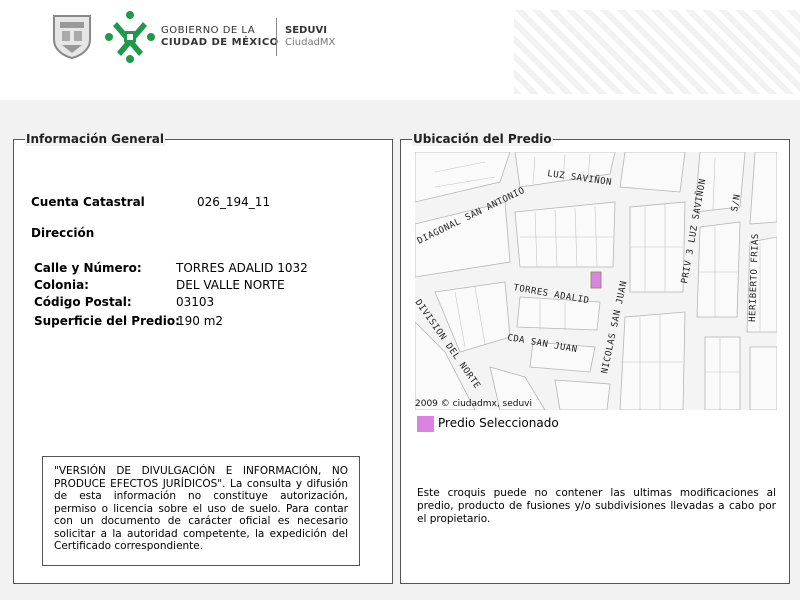 This screenshot has width=800, height=600. I want to click on map-copyright: 2009 © ciudadmx, seduvi, so click(474, 404).